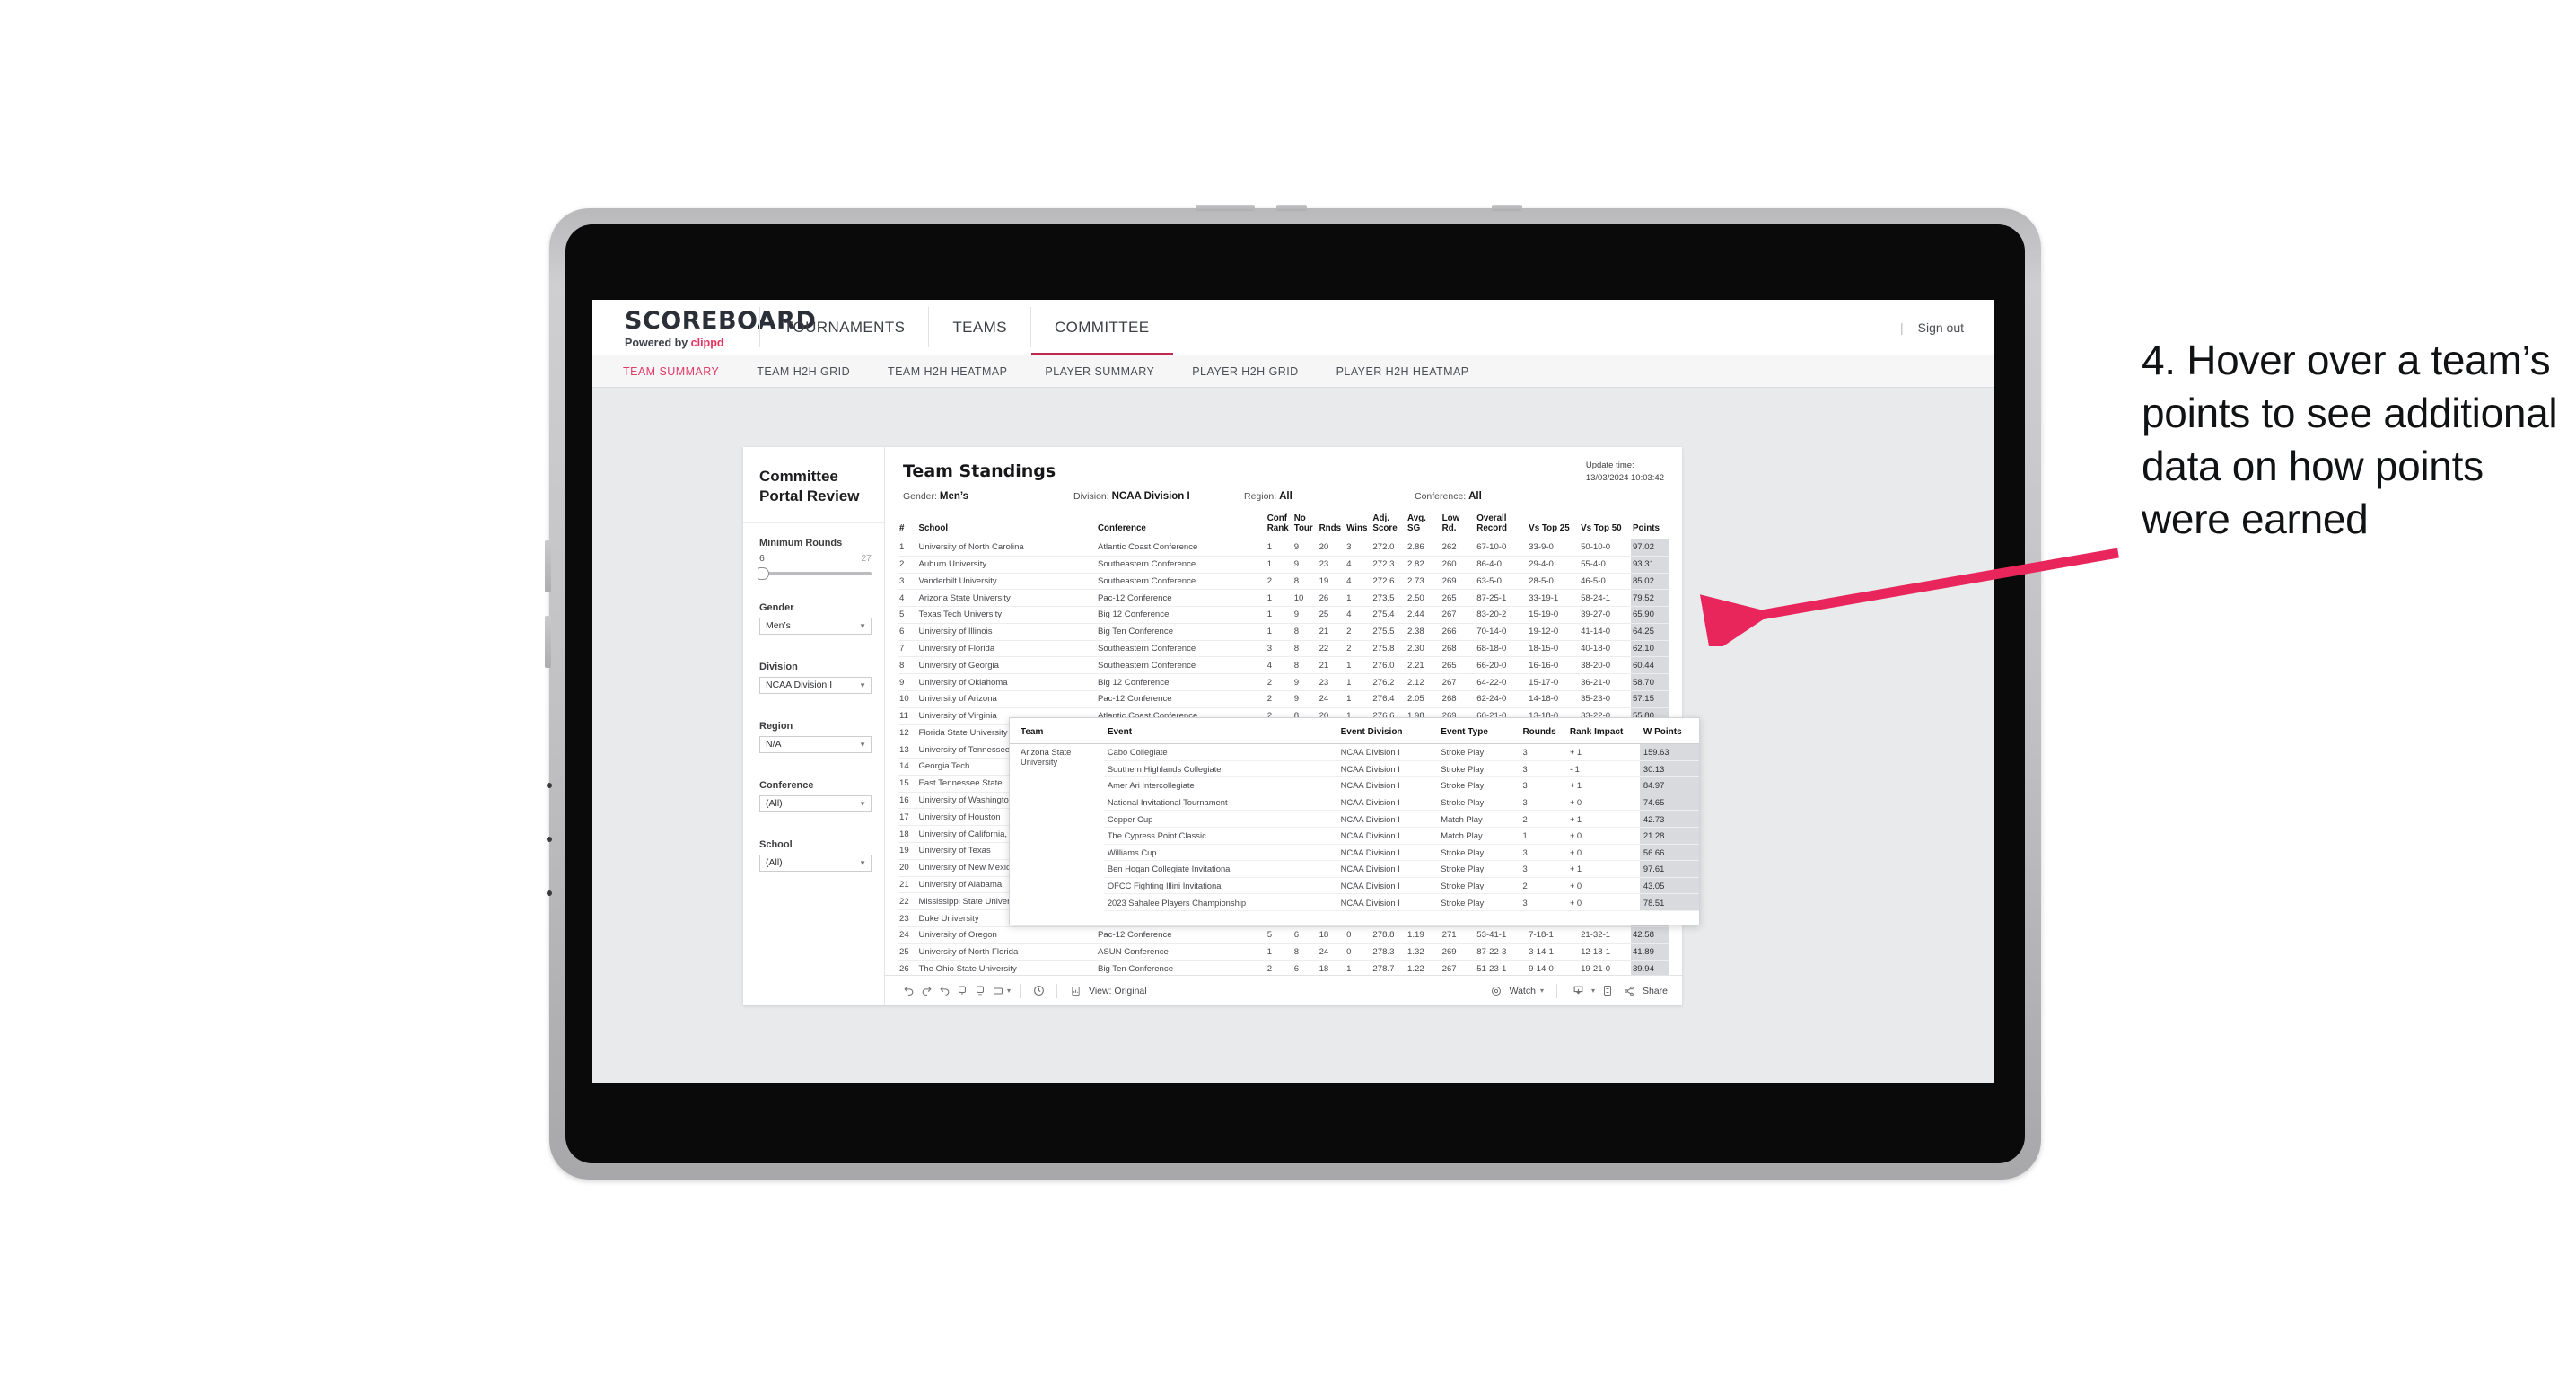 This screenshot has height=1386, width=2576. I want to click on division-select: NCAA Division I ▼, so click(815, 685).